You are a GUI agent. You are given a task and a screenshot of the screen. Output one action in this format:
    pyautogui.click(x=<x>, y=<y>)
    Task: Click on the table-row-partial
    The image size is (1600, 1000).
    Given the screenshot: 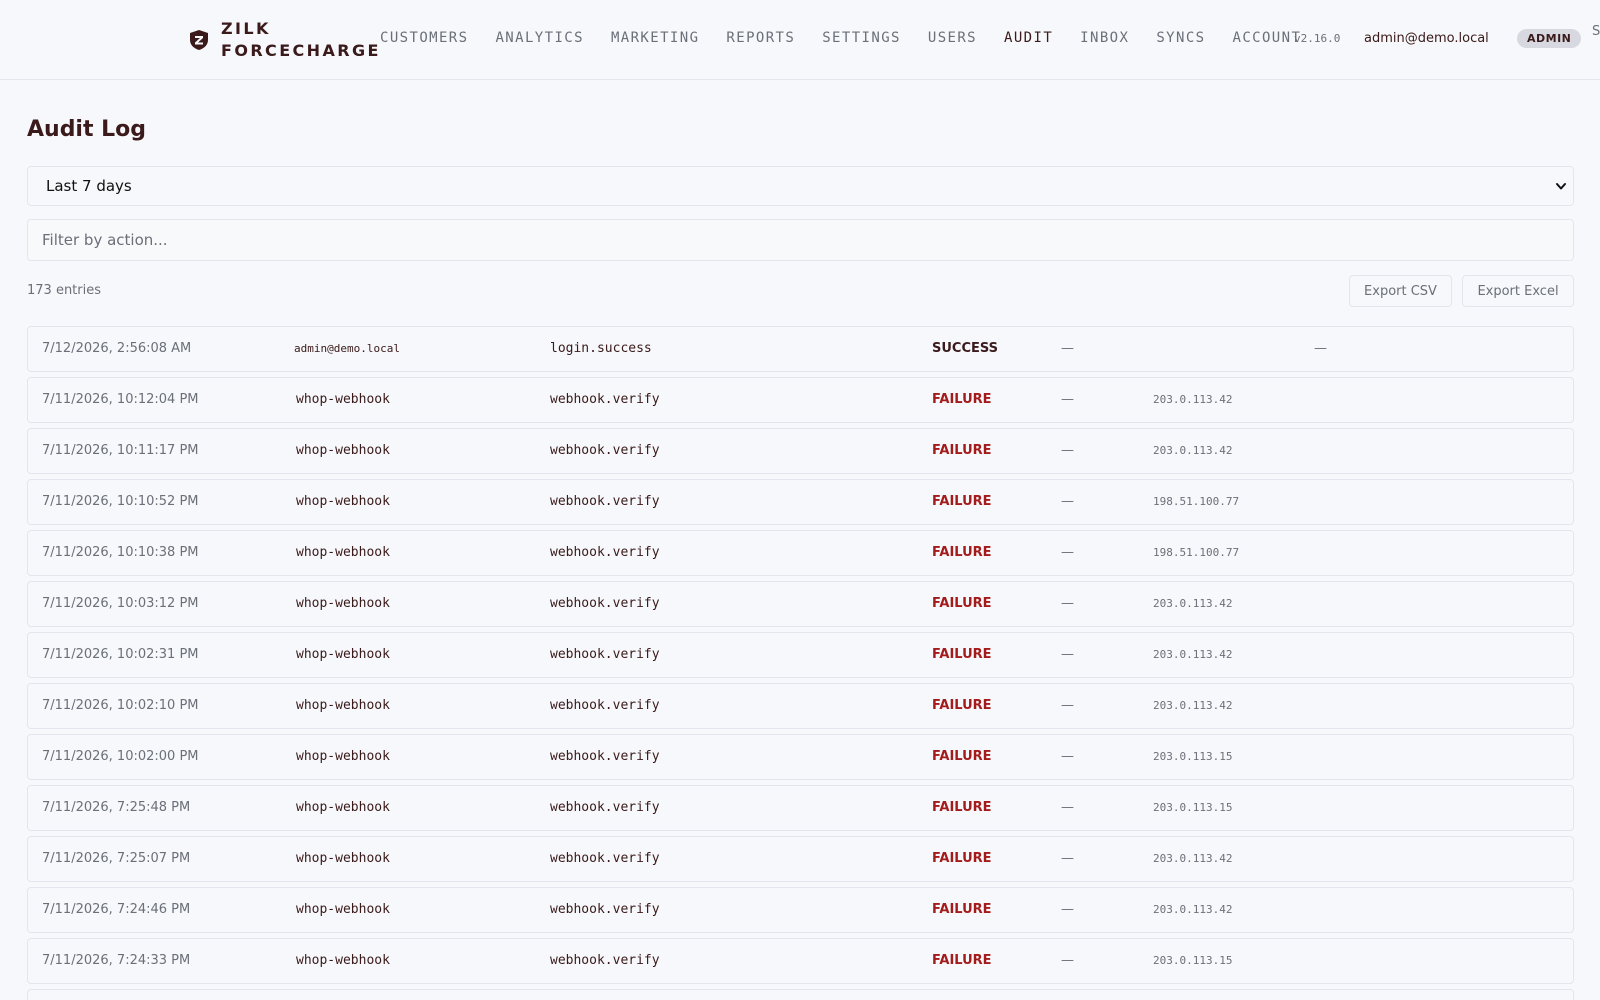 What is the action you would take?
    pyautogui.click(x=800, y=994)
    